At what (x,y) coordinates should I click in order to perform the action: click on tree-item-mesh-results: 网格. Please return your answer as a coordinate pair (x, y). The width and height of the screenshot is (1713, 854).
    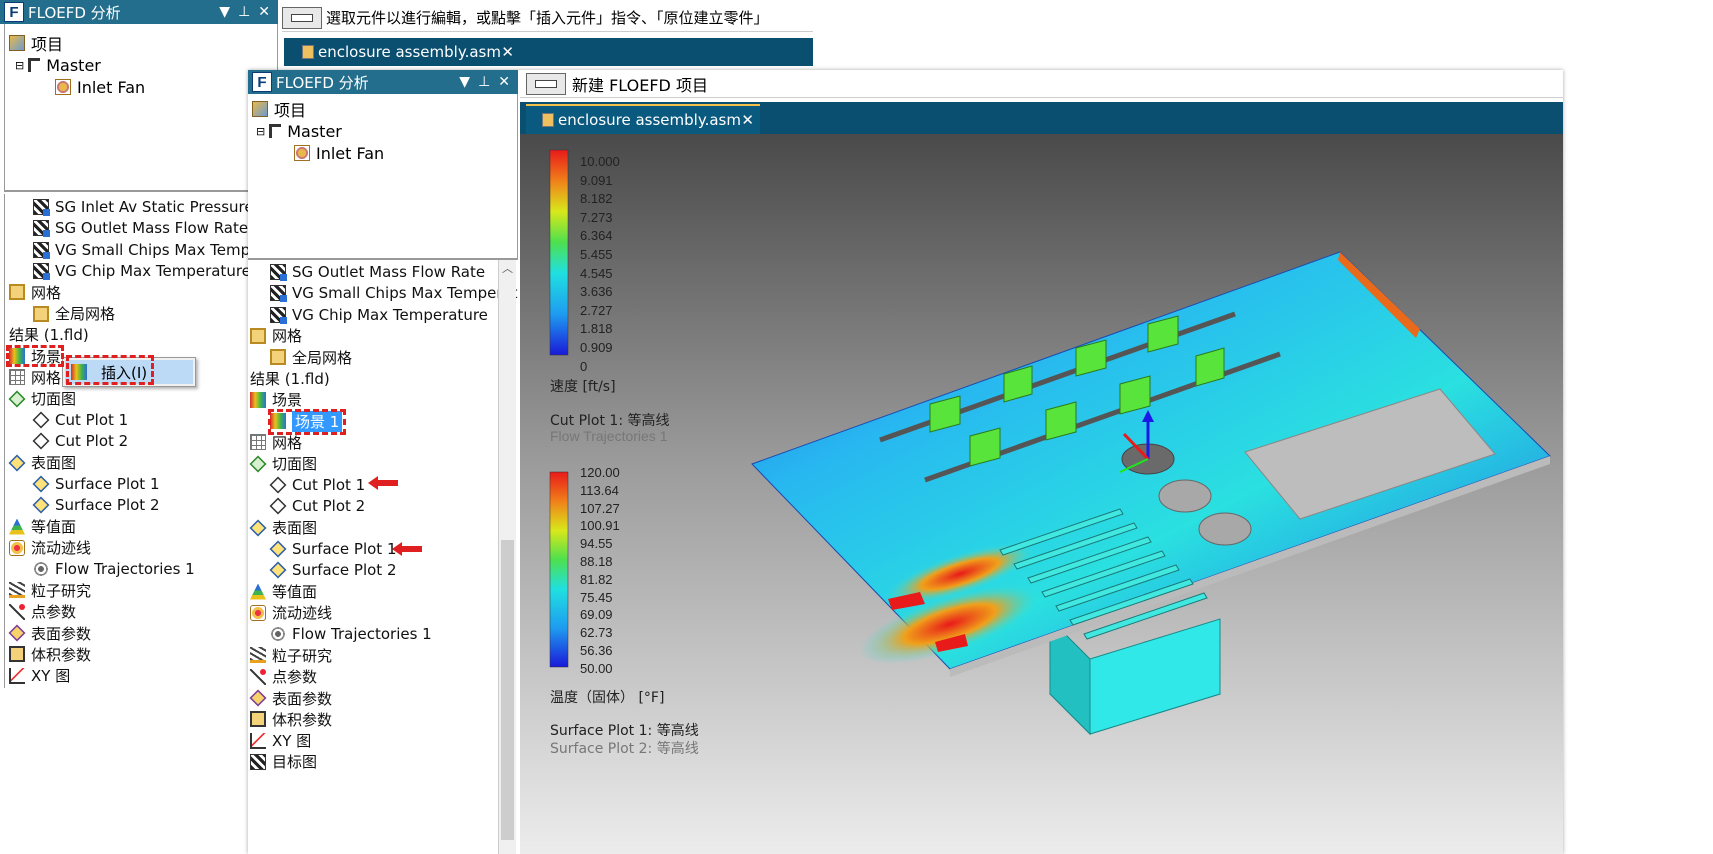
    Looking at the image, I should click on (35, 377).